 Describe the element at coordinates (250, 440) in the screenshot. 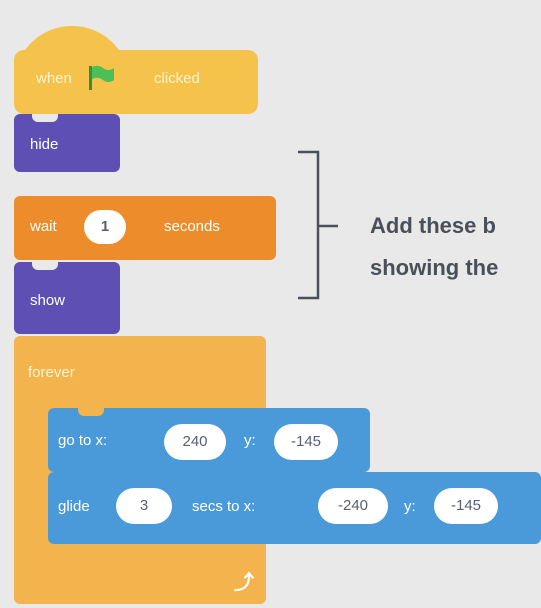

I see `go-to-y-label: y:` at that location.